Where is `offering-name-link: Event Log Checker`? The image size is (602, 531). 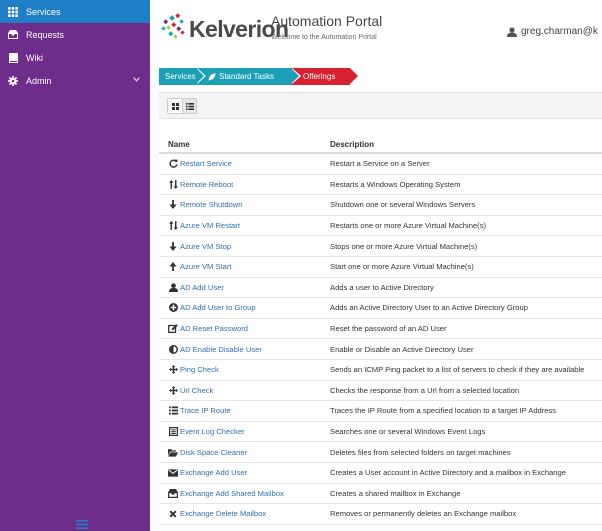
offering-name-link: Event Log Checker is located at coordinates (212, 431).